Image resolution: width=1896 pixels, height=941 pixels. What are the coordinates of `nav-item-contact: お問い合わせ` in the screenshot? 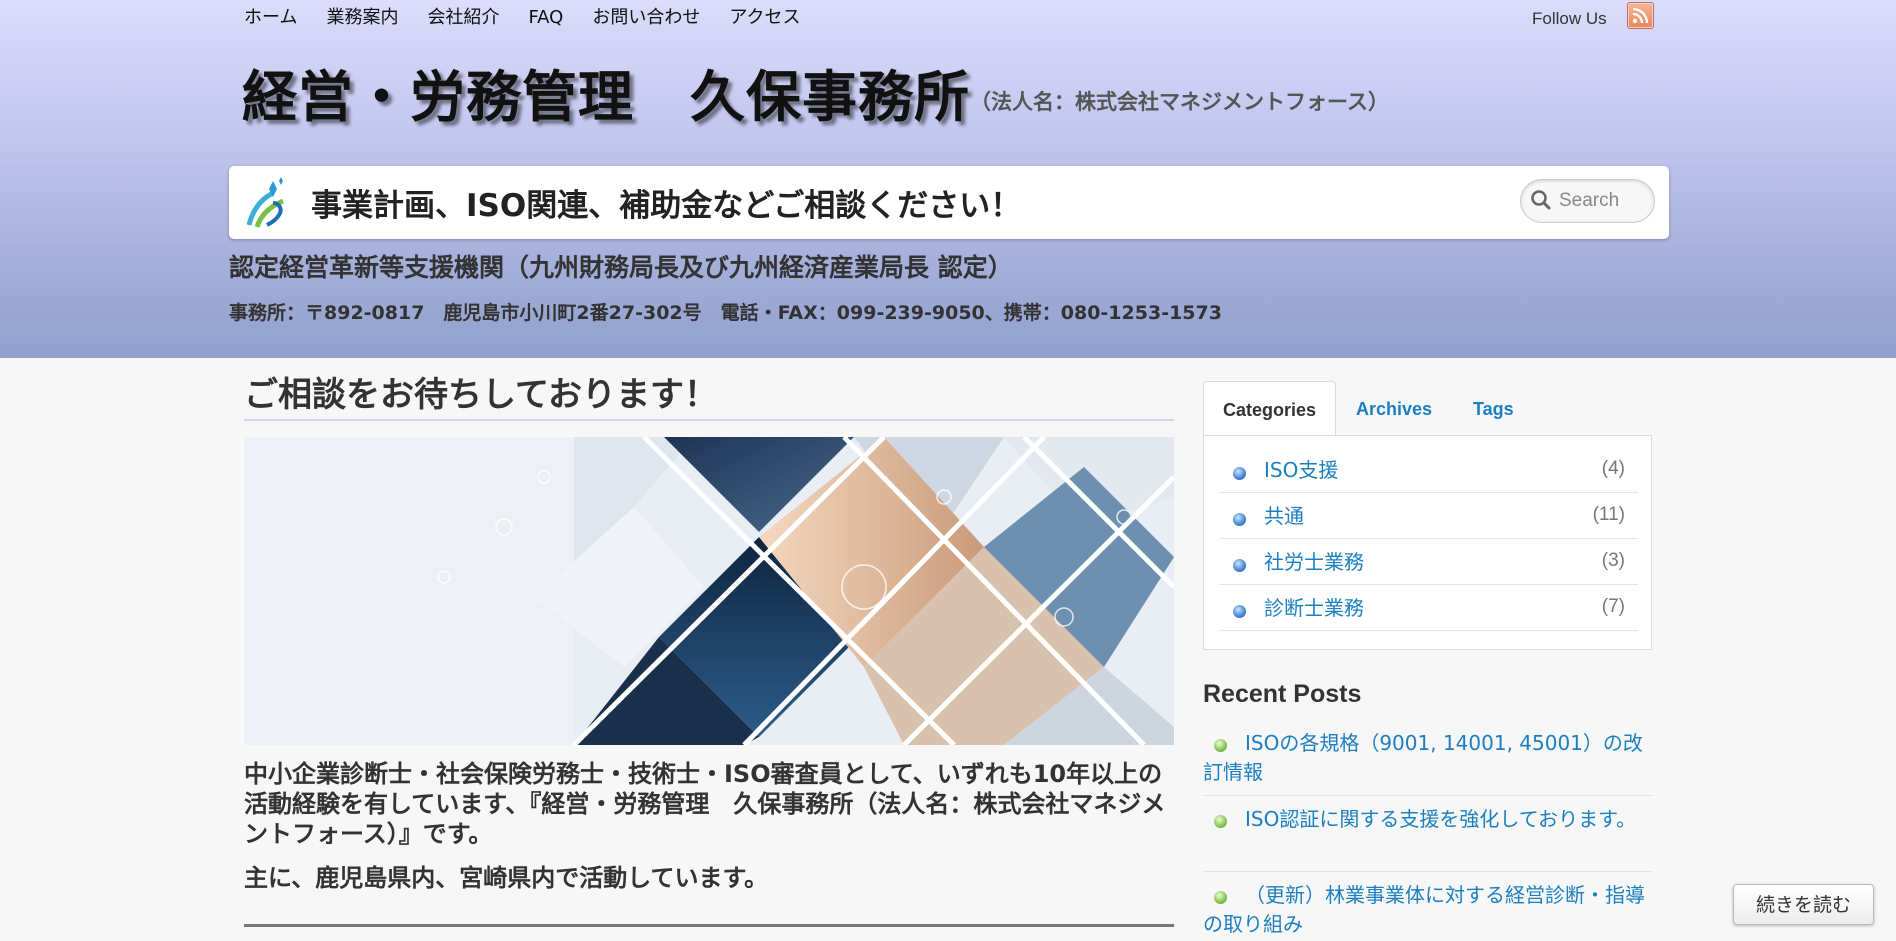 It's located at (646, 18).